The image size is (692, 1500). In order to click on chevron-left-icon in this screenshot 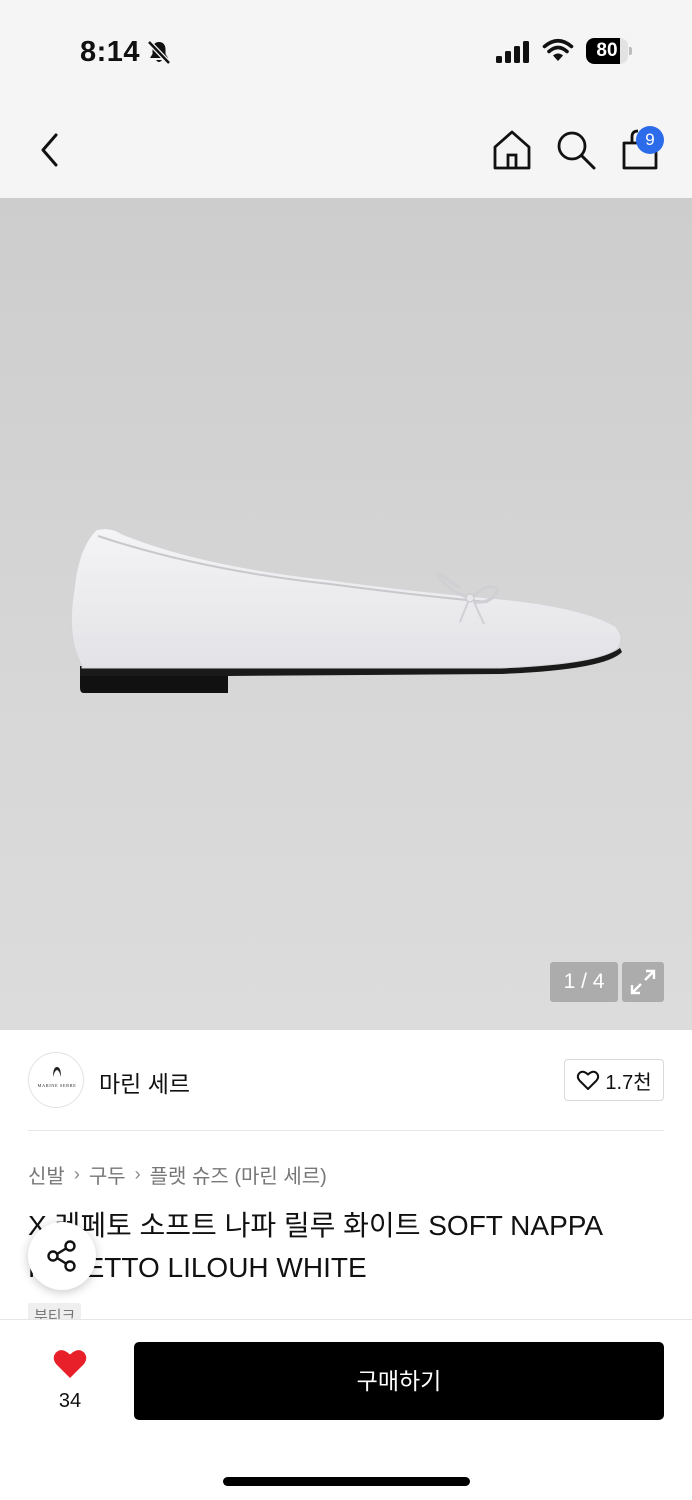, I will do `click(49, 150)`.